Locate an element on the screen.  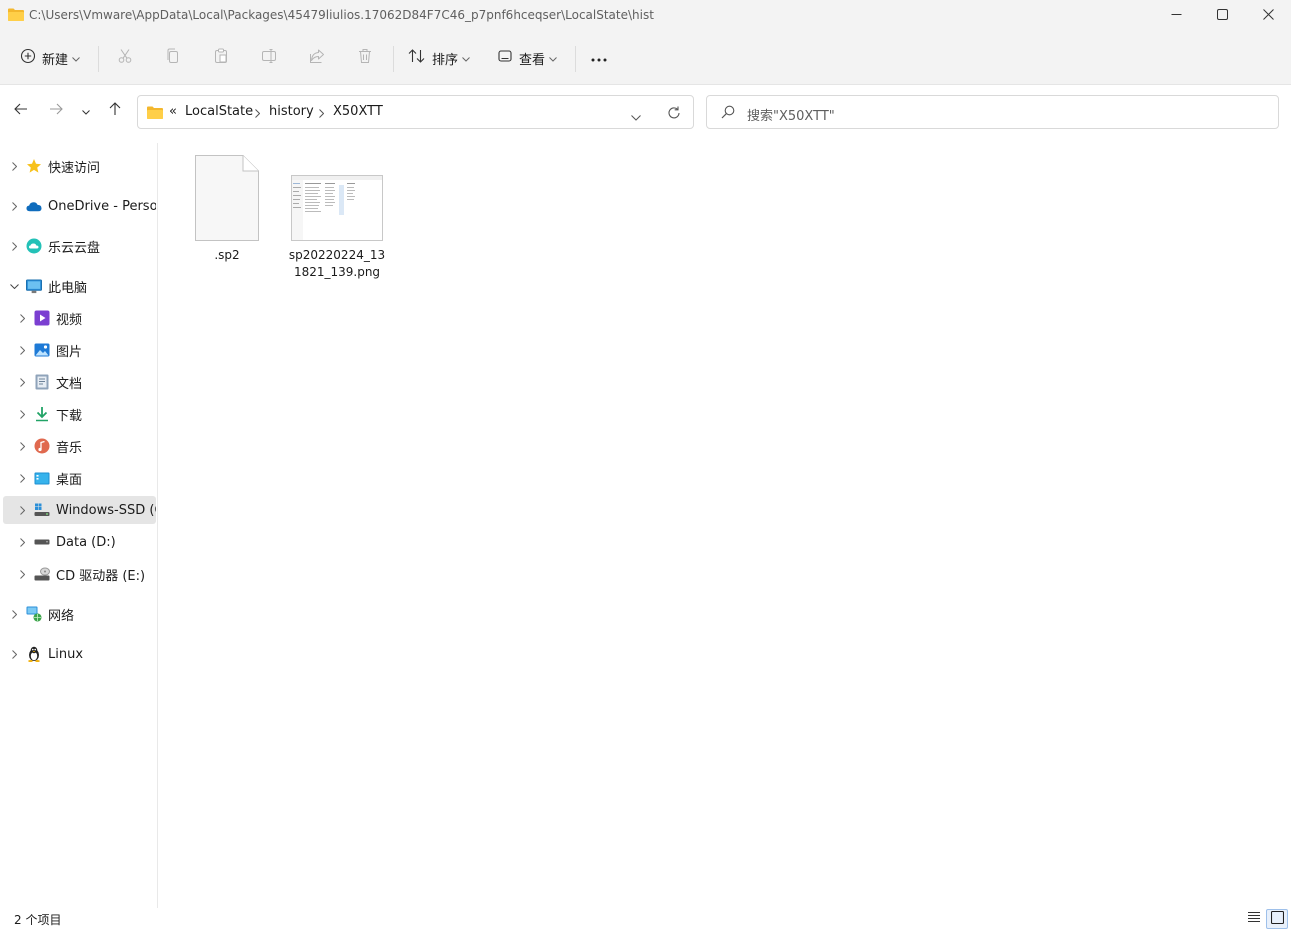
sidebar-item-documents: 文档 is located at coordinates (79, 382).